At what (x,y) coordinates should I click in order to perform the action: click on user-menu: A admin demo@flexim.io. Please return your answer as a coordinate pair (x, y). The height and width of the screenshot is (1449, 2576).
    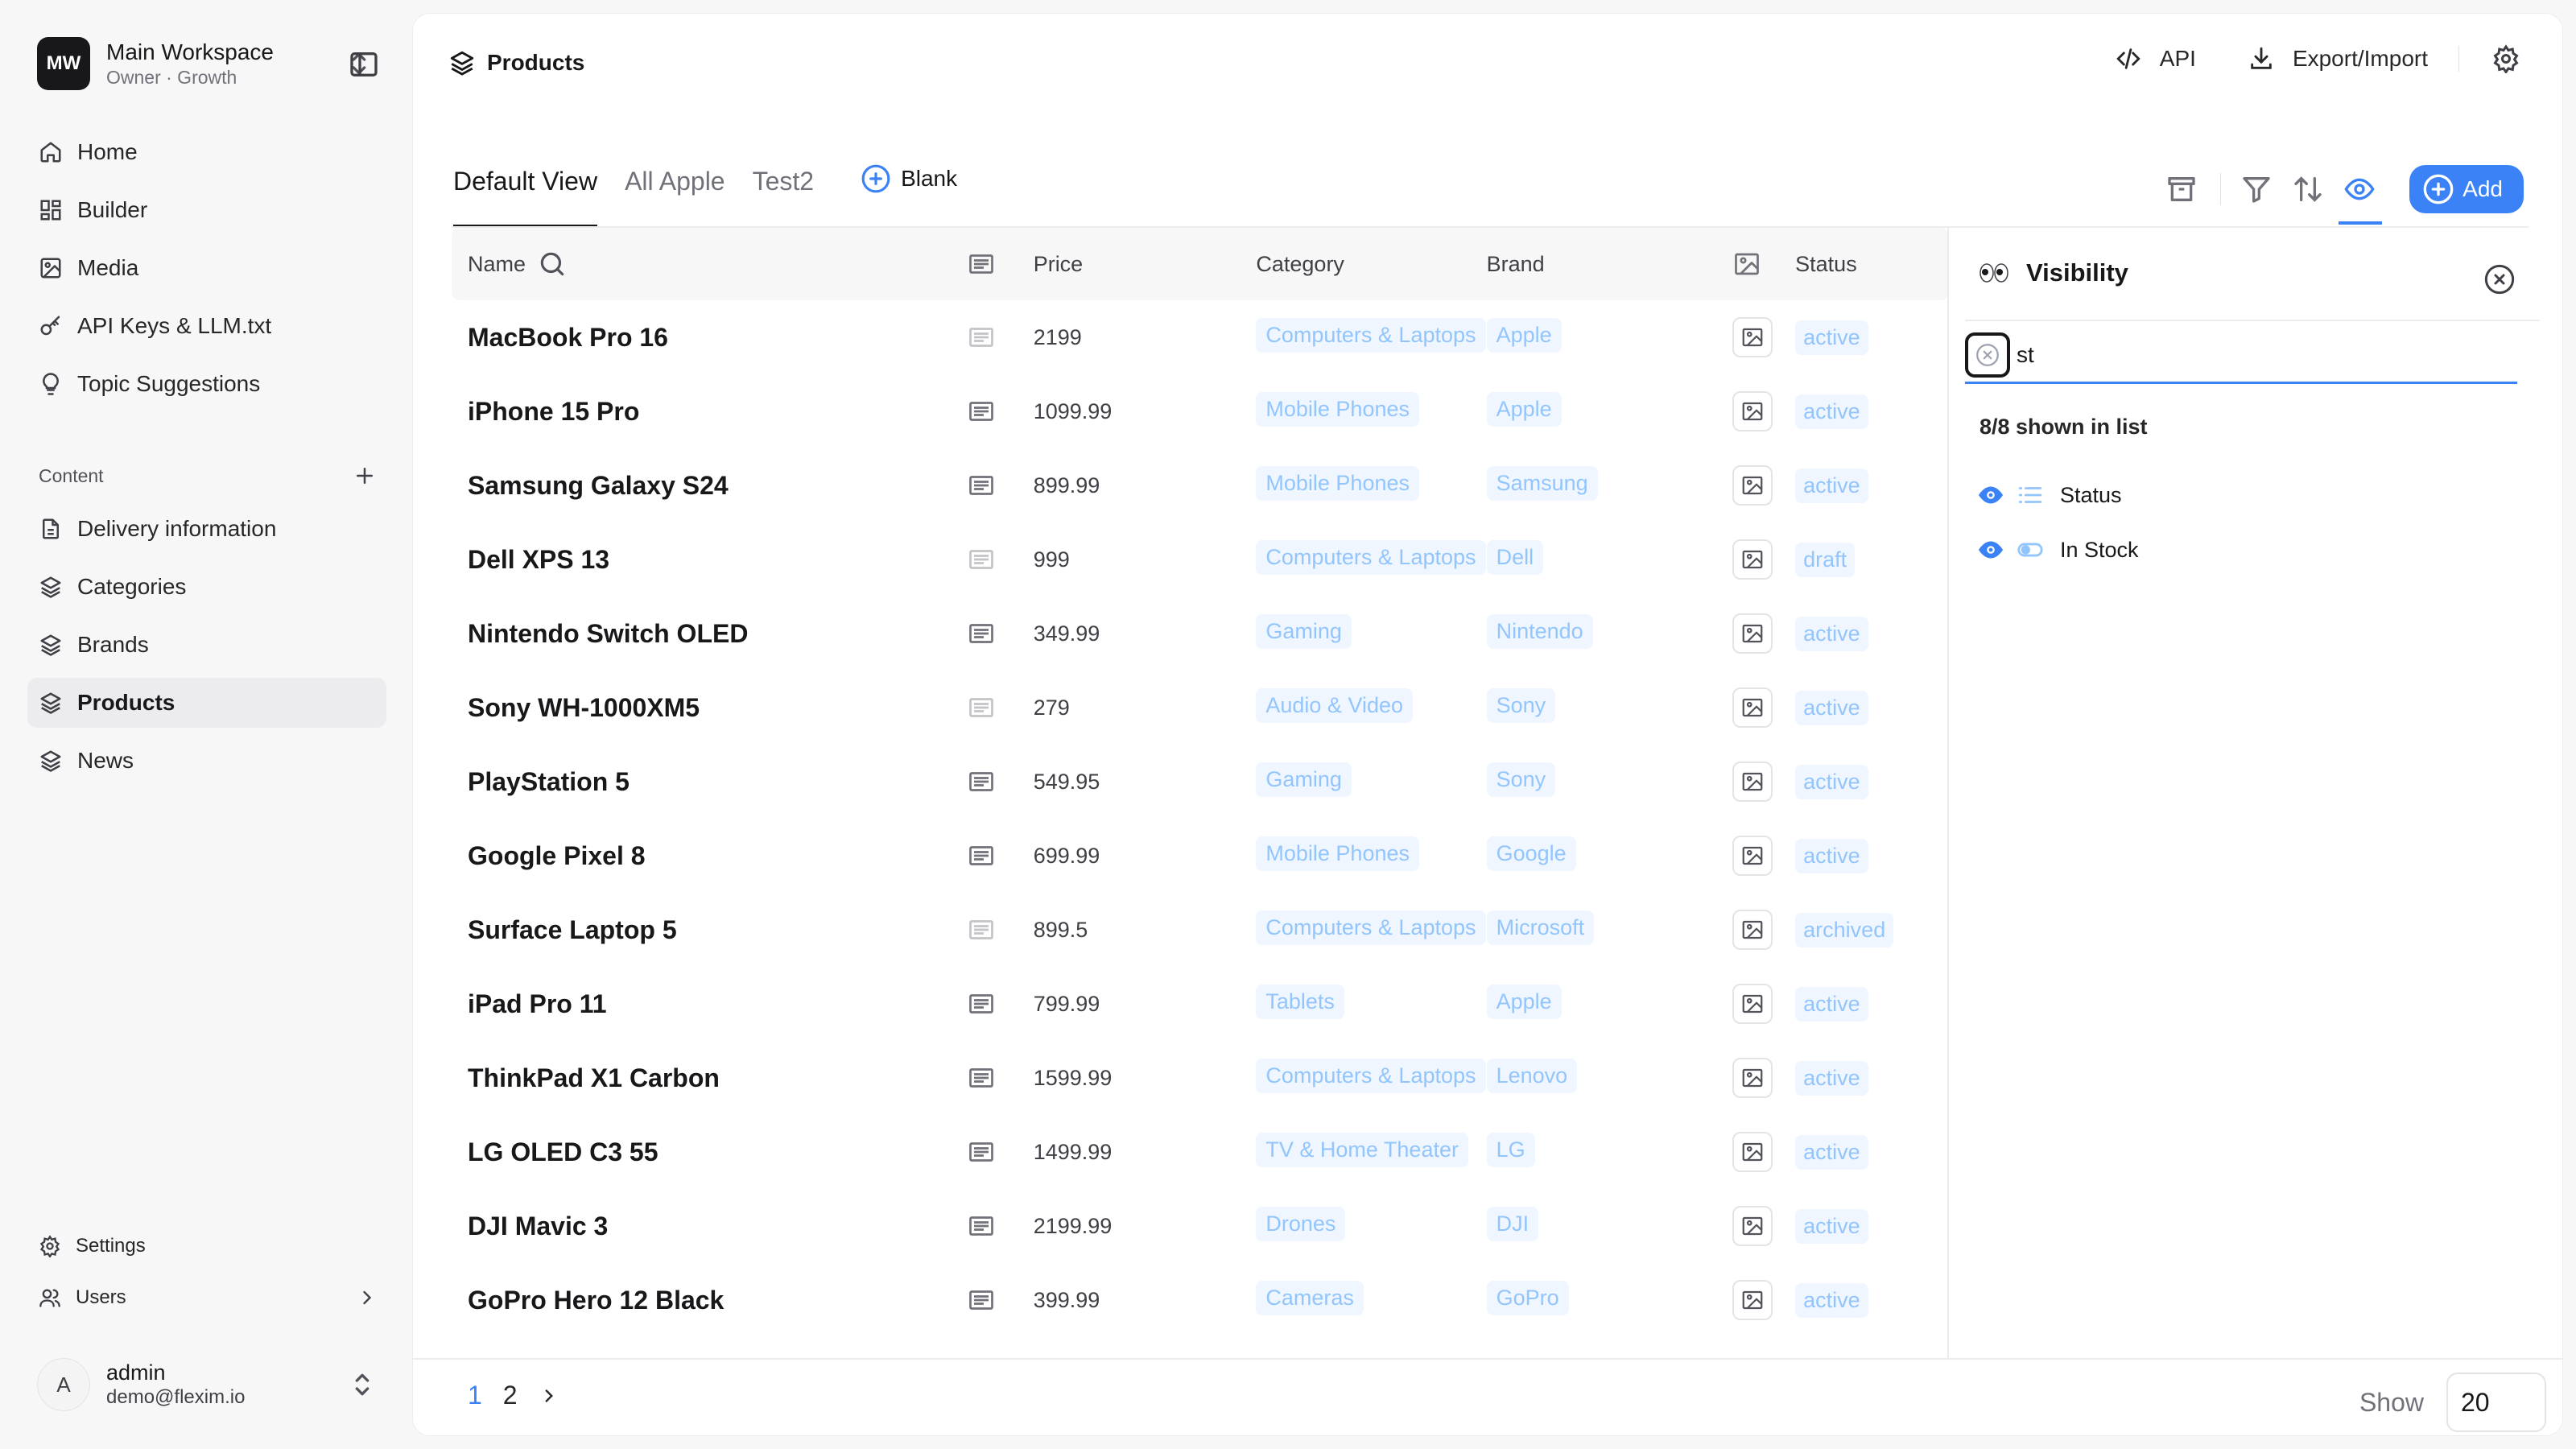
    Looking at the image, I should click on (207, 1384).